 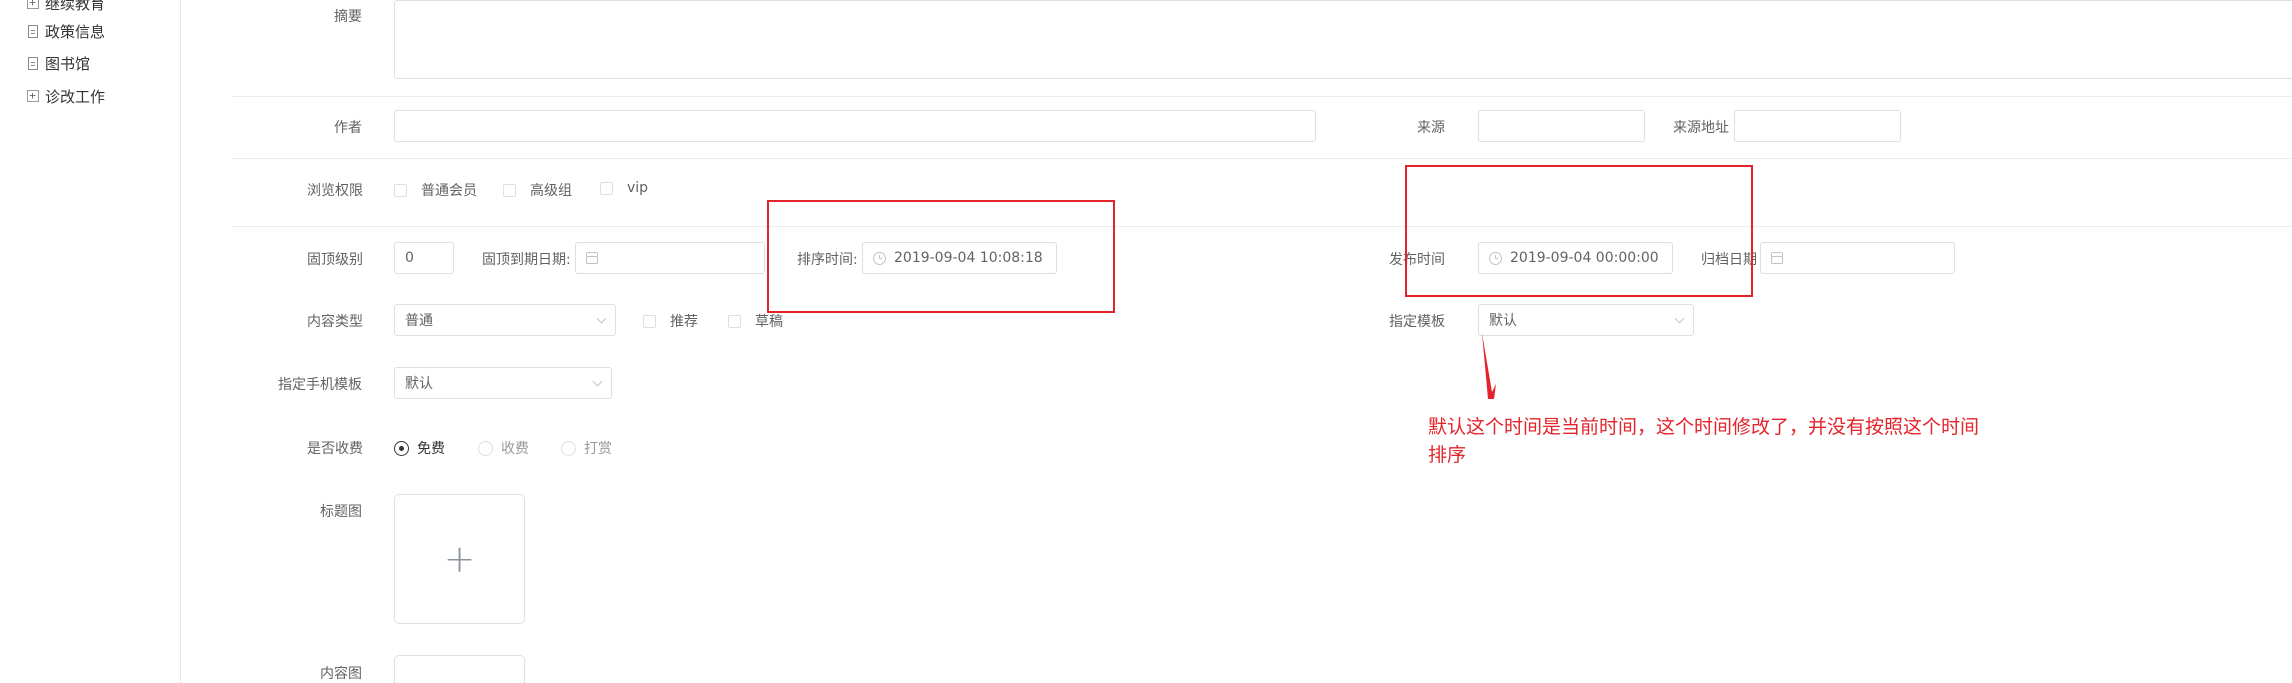 What do you see at coordinates (551, 191) in the screenshot?
I see `checkbox-label: 高级组` at bounding box center [551, 191].